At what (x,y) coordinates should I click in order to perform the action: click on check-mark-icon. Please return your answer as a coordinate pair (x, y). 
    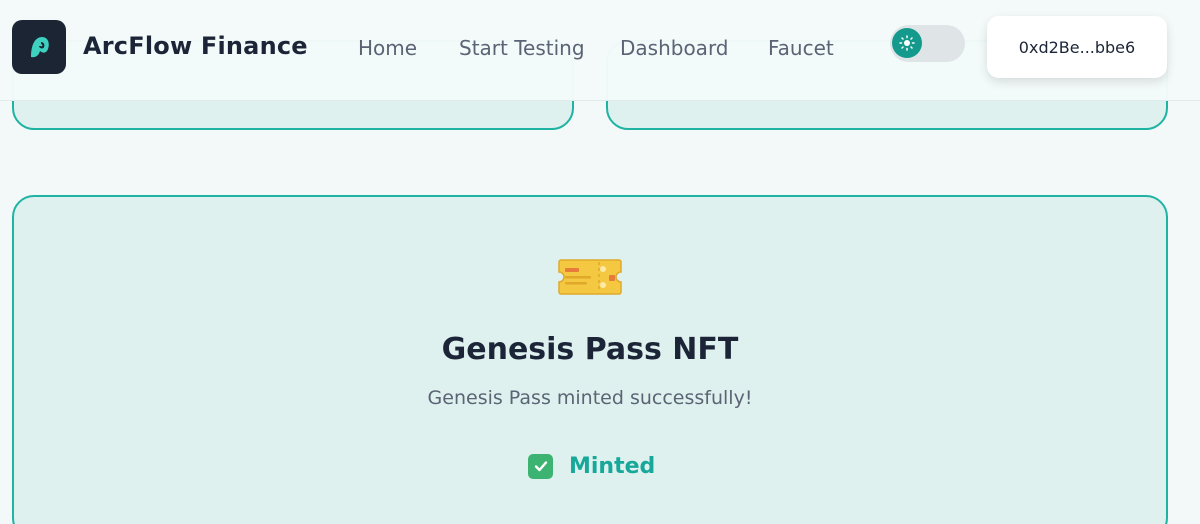
    Looking at the image, I should click on (540, 466).